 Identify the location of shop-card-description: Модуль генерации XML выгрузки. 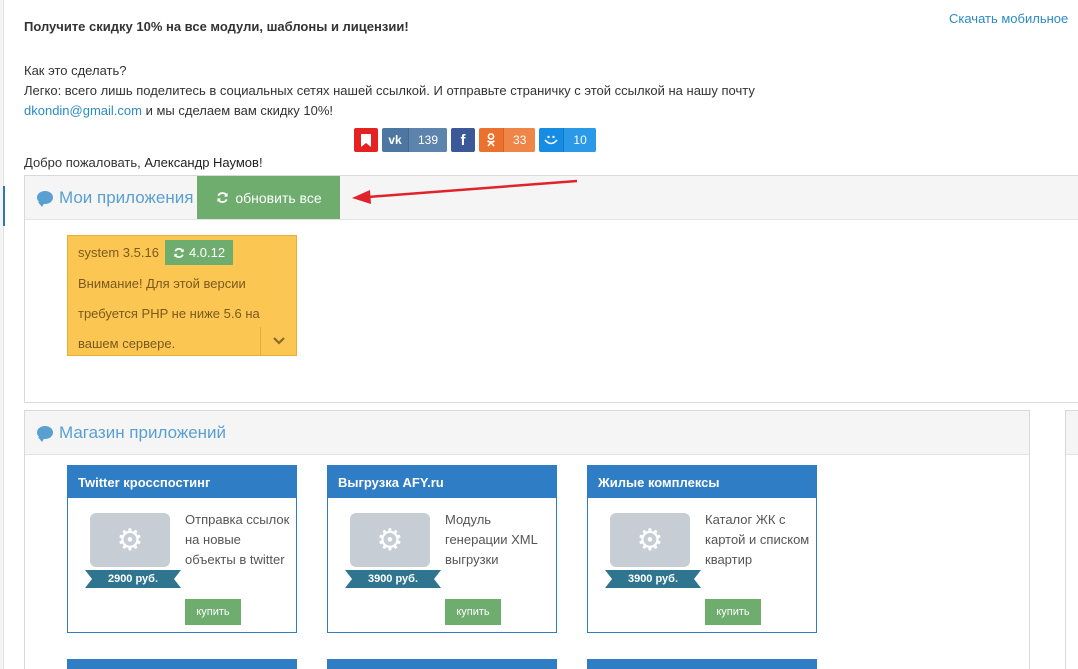
(491, 539).